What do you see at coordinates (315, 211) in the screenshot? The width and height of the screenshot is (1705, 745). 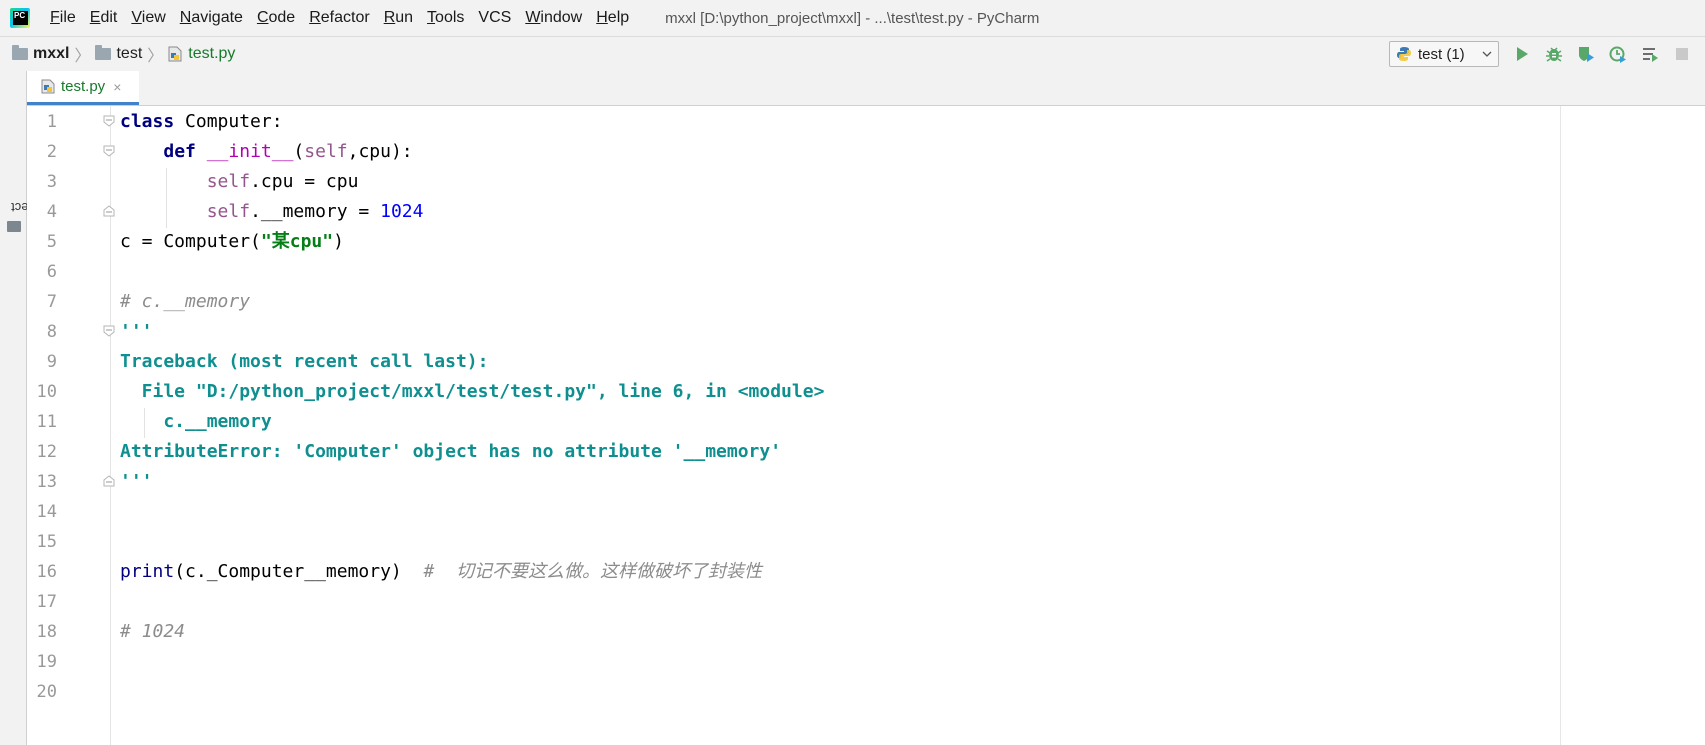 I see `code-token: .__memory =` at bounding box center [315, 211].